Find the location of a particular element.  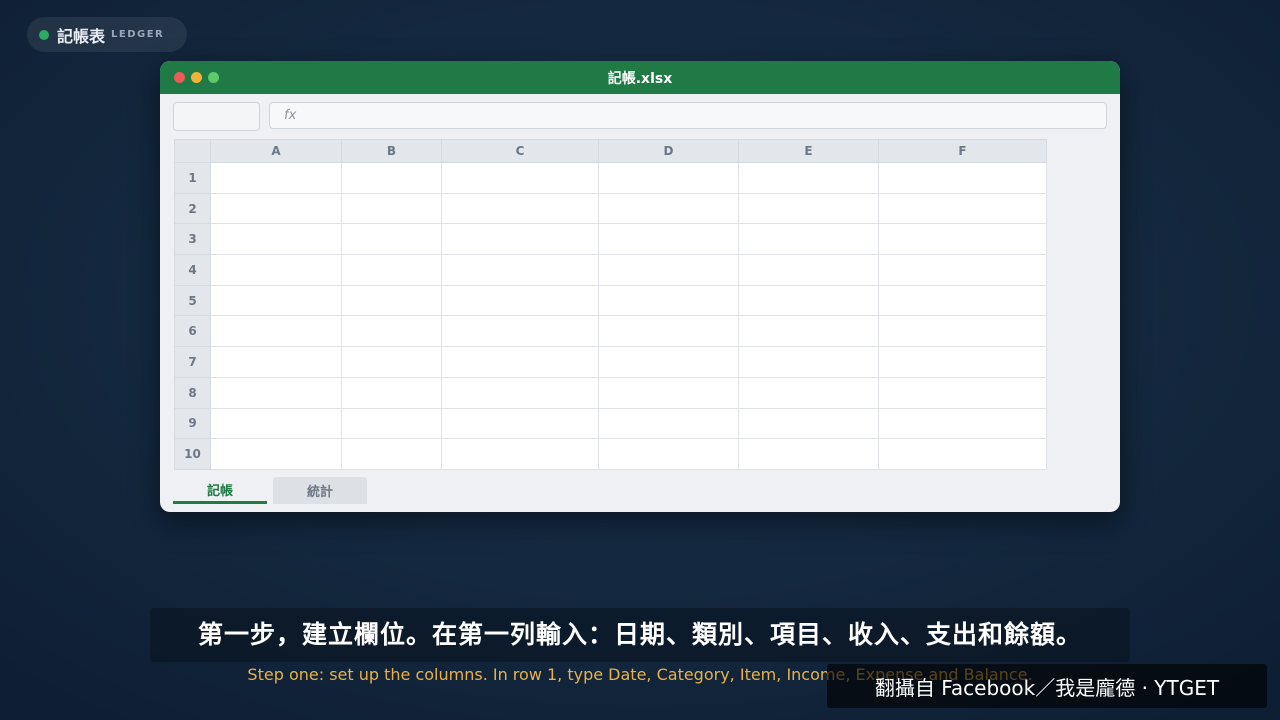

grid-row: 9 is located at coordinates (610, 423).